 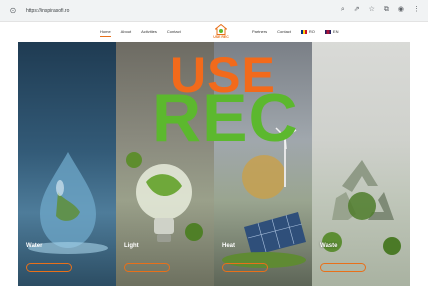 I want to click on page-info-icon: ⊙, so click(x=13, y=11).